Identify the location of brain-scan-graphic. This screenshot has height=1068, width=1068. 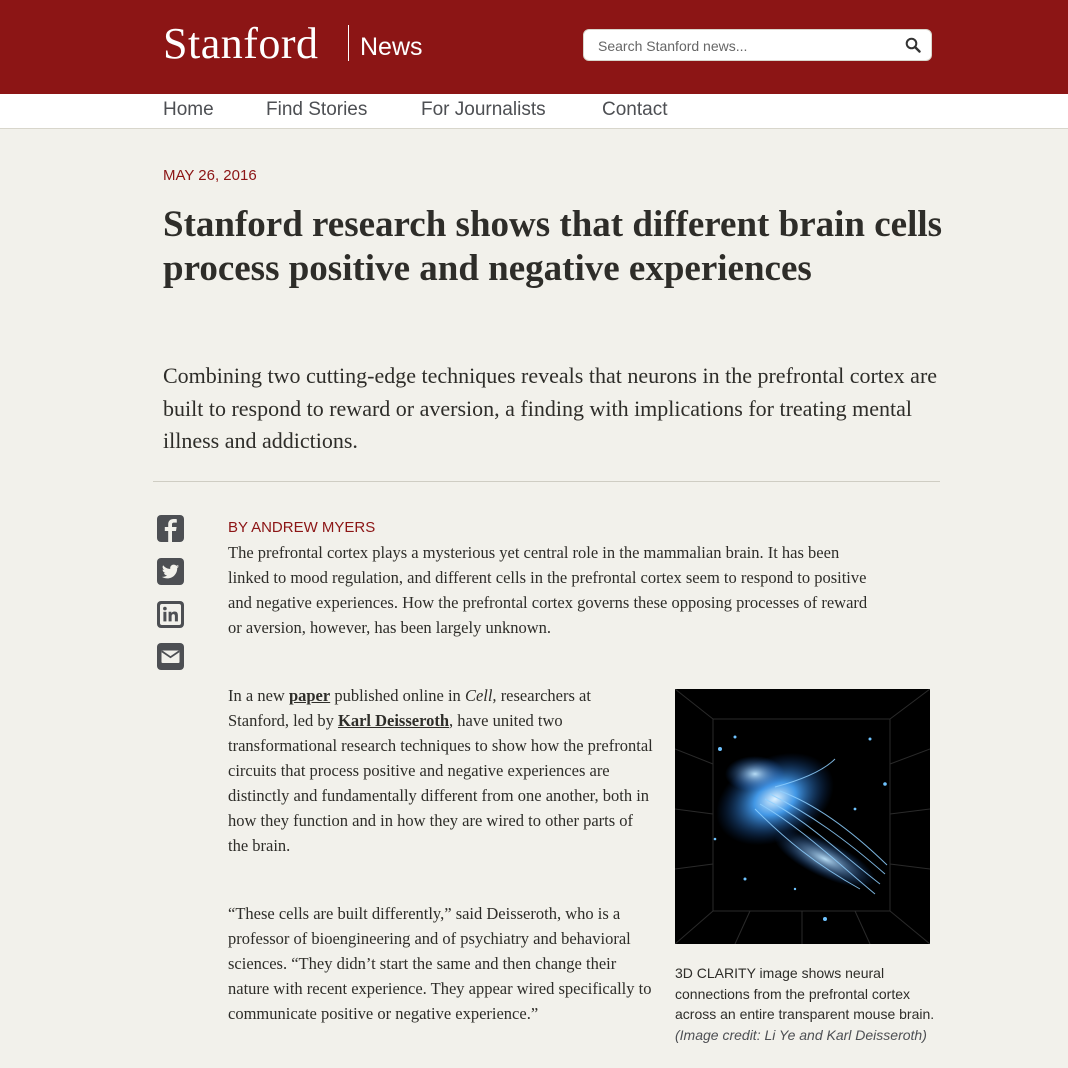
(802, 816).